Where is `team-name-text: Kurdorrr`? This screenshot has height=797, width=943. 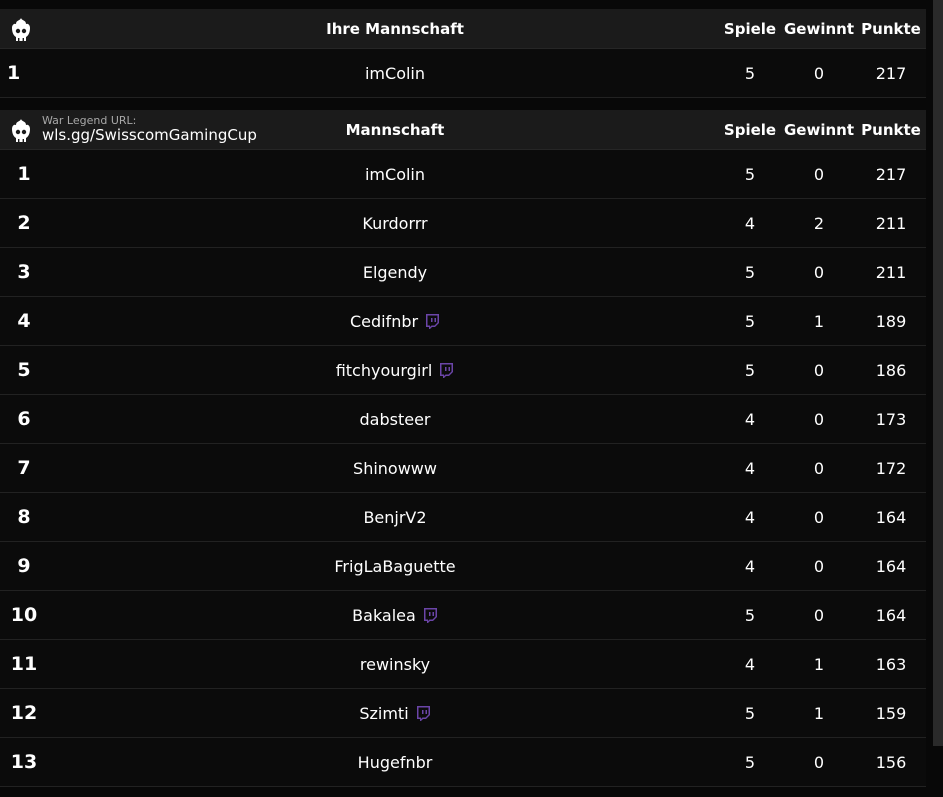 team-name-text: Kurdorrr is located at coordinates (395, 223).